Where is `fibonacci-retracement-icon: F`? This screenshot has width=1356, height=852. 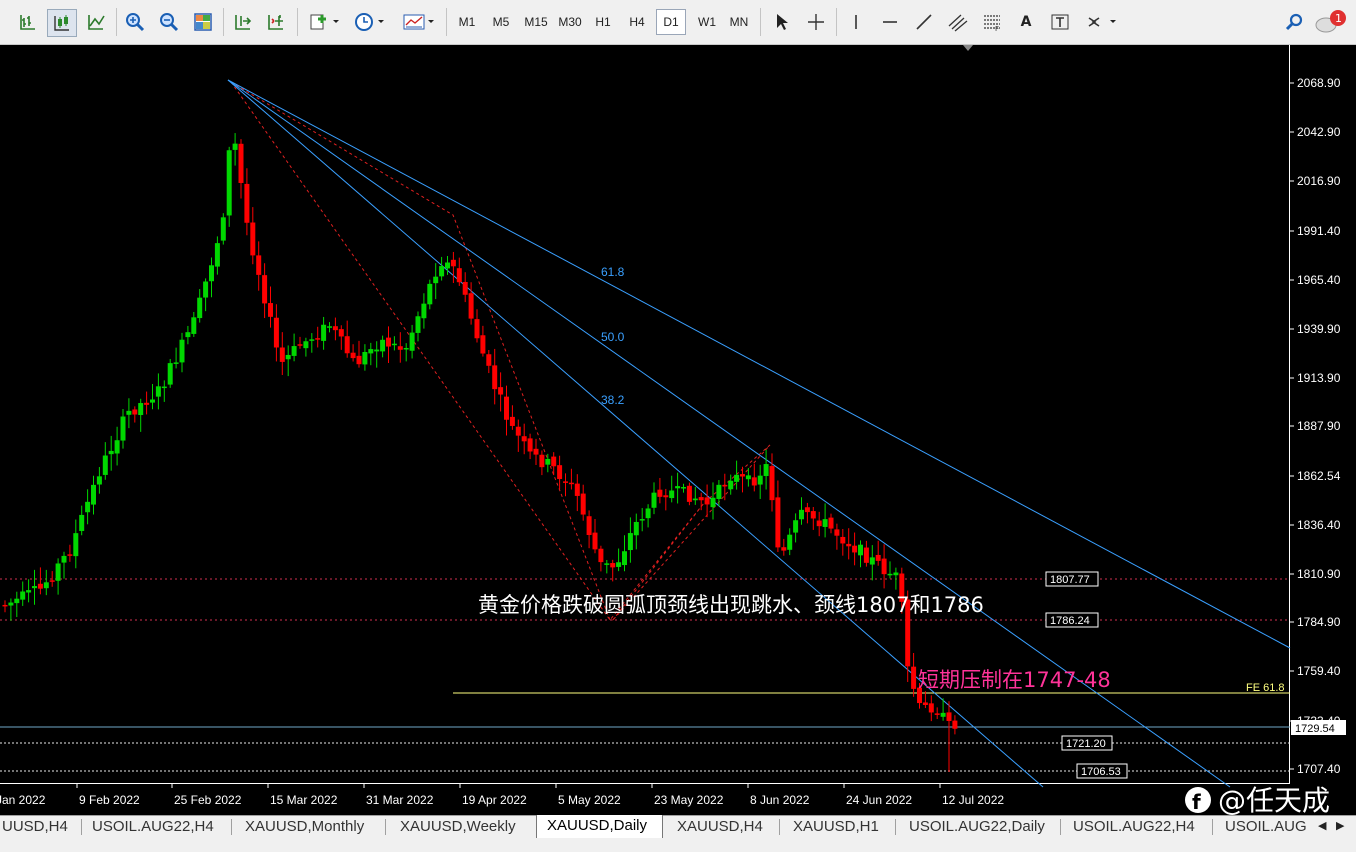 fibonacci-retracement-icon: F is located at coordinates (992, 22).